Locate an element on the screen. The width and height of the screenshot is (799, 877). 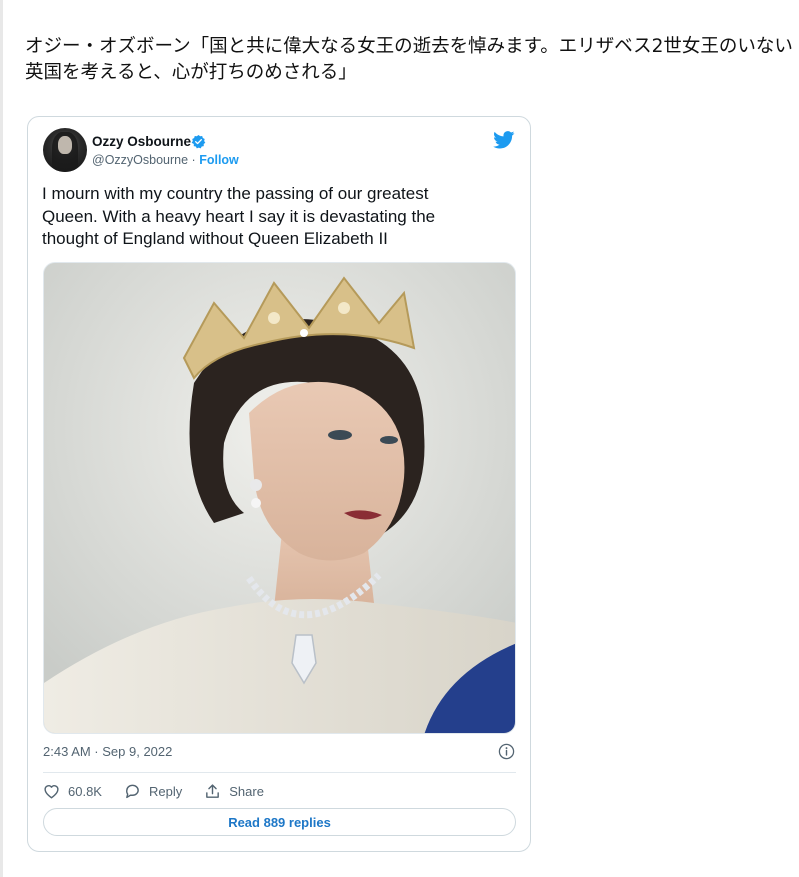
read-replies-button: Read 889 replies is located at coordinates (279, 822).